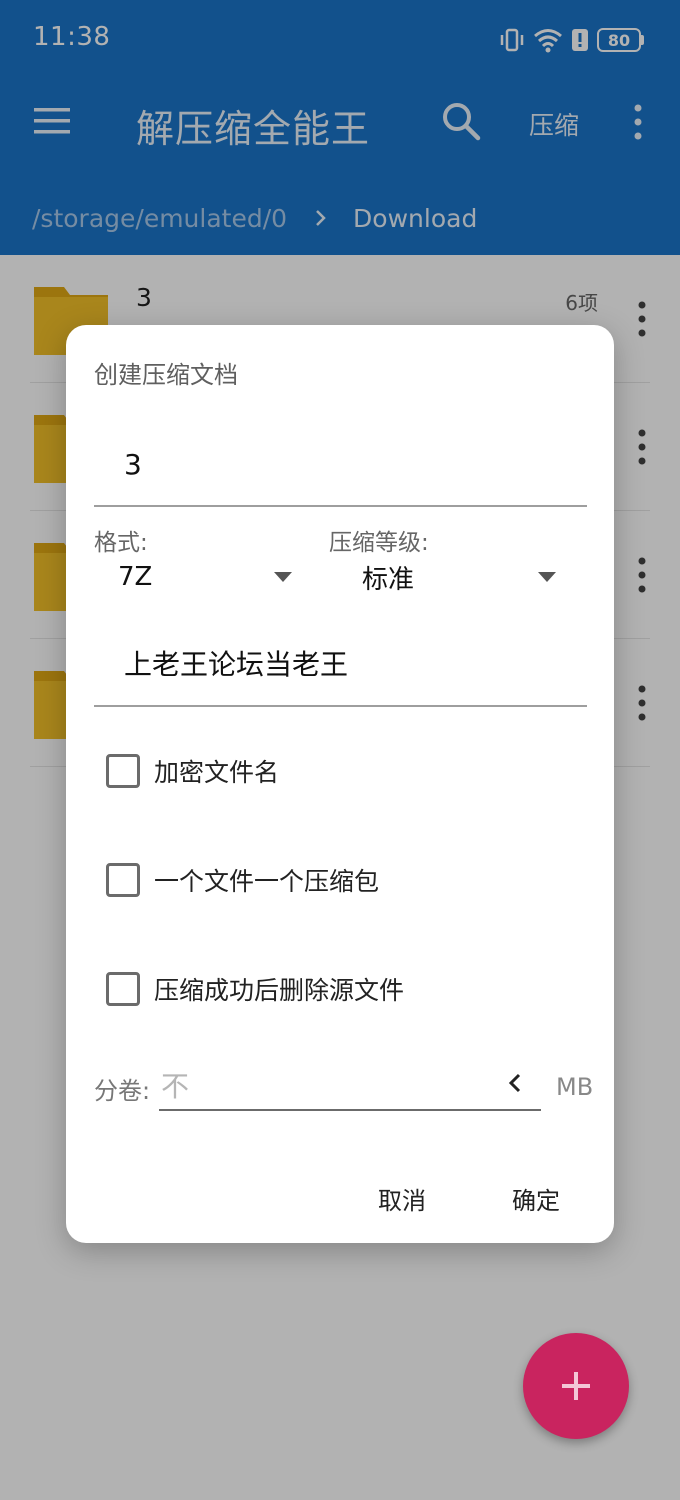  What do you see at coordinates (340, 664) in the screenshot?
I see `password-input` at bounding box center [340, 664].